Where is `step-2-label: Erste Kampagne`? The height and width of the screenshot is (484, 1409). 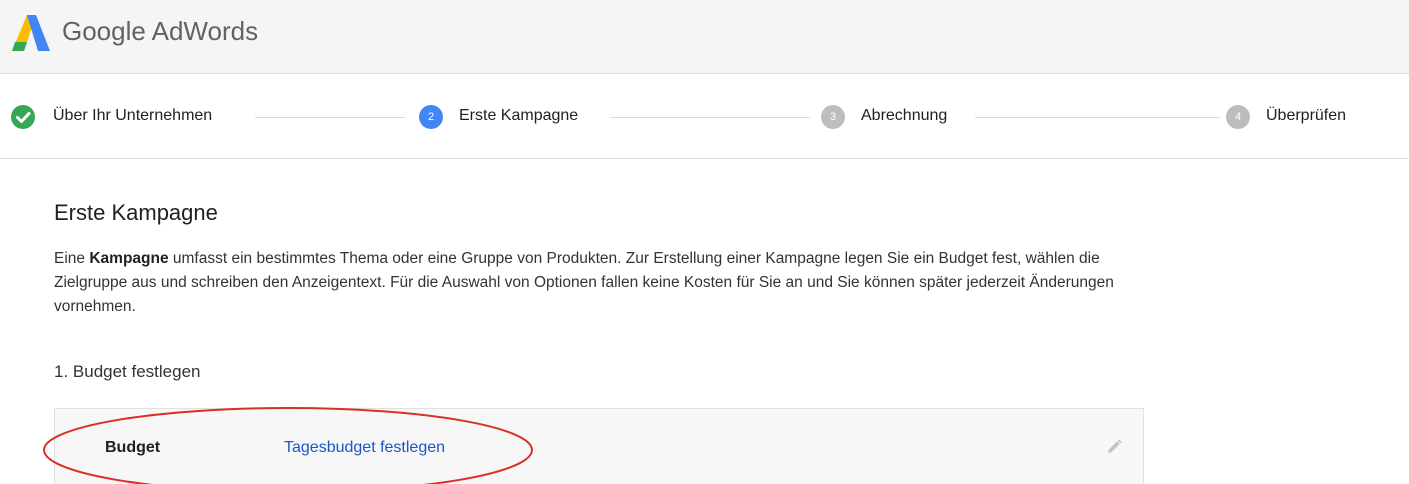 step-2-label: Erste Kampagne is located at coordinates (519, 115).